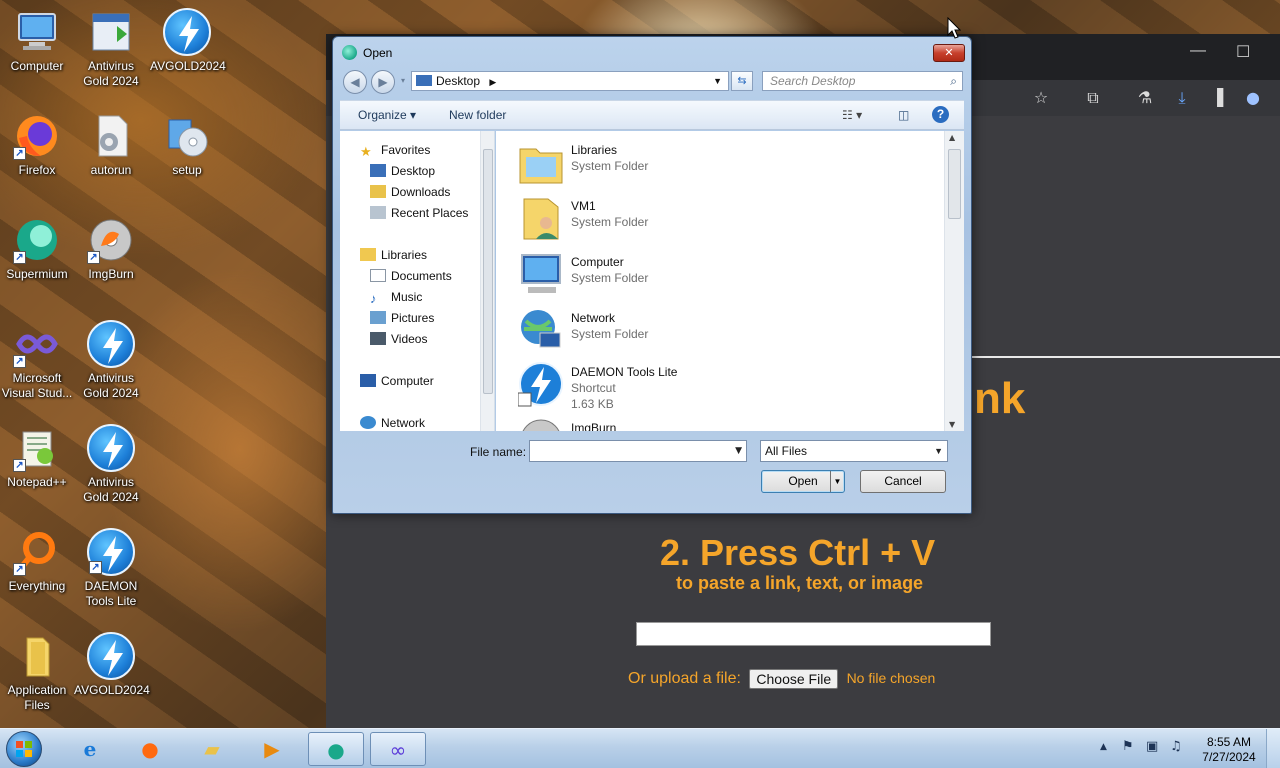  What do you see at coordinates (1145, 98) in the screenshot?
I see `labs-flask-icon: ⚗` at bounding box center [1145, 98].